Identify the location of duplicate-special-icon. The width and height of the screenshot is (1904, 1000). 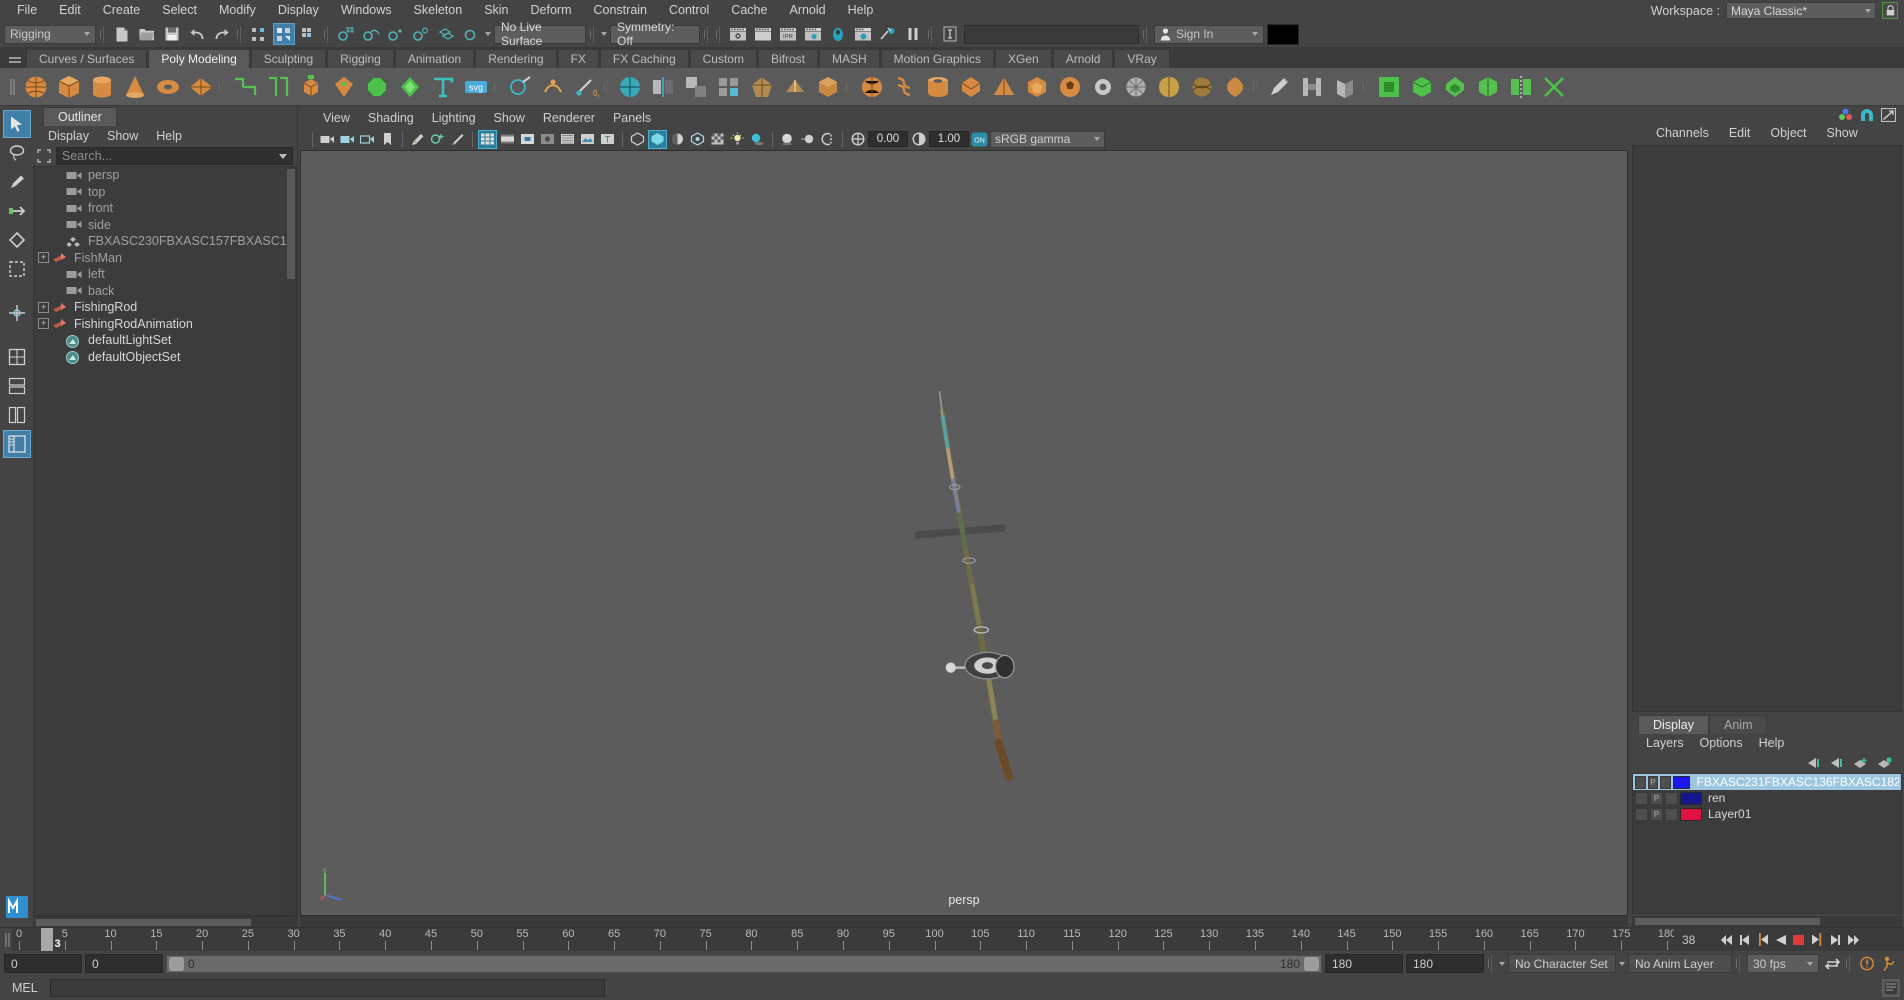
(695, 86).